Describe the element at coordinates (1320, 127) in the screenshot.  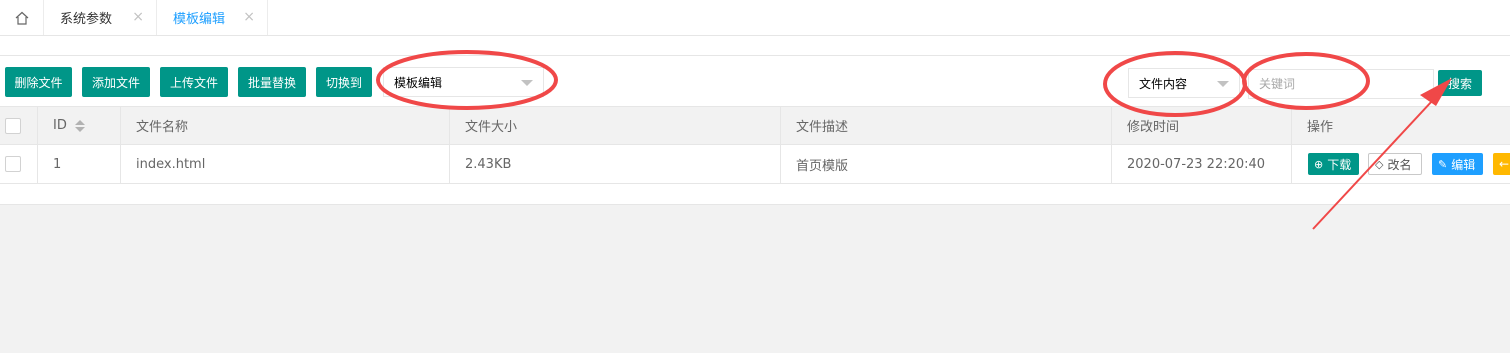
I see `header-label: 操作` at that location.